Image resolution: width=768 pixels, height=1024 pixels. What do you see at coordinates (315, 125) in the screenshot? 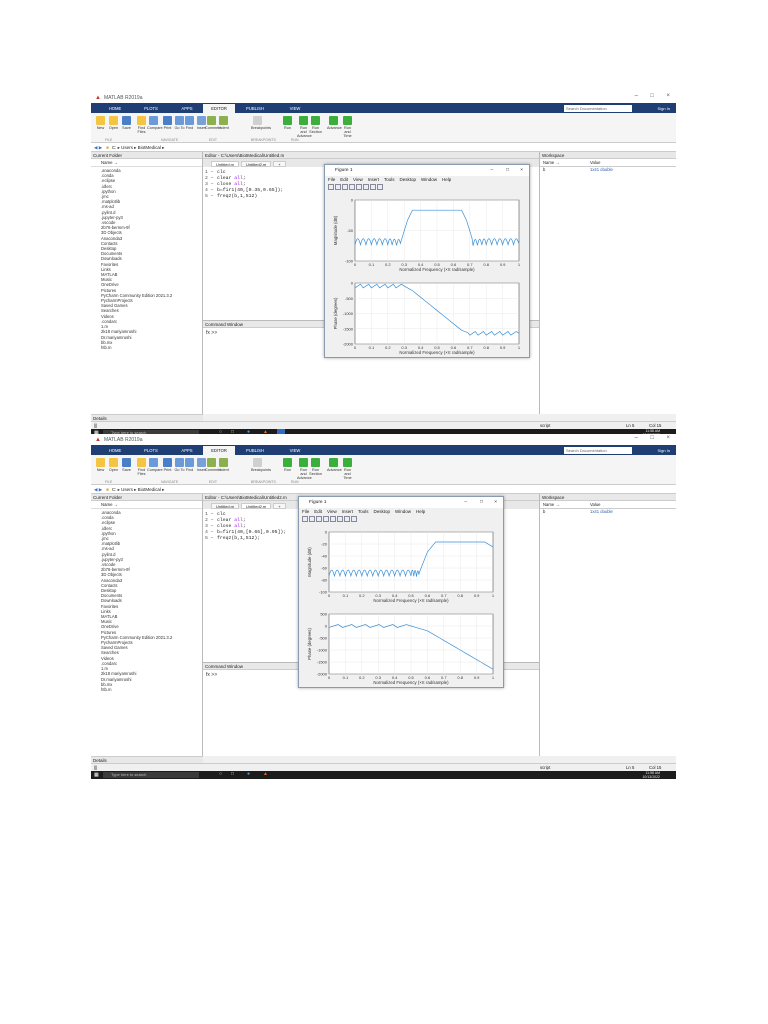
I see `ribbon-button-run-section: Run Section` at bounding box center [315, 125].